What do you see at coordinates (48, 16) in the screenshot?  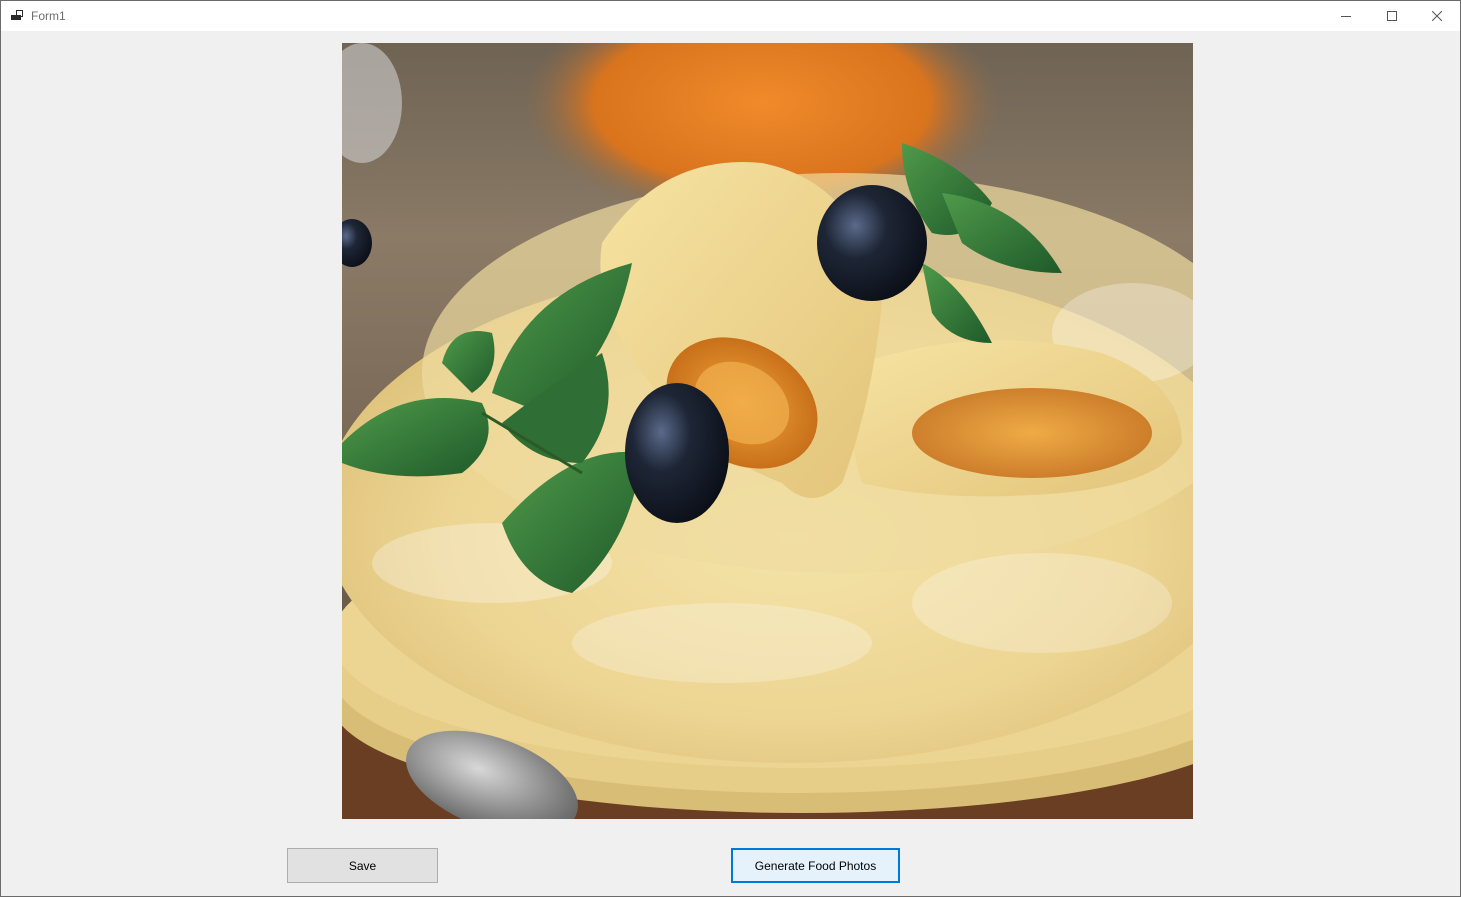 I see `window-title: Form1` at bounding box center [48, 16].